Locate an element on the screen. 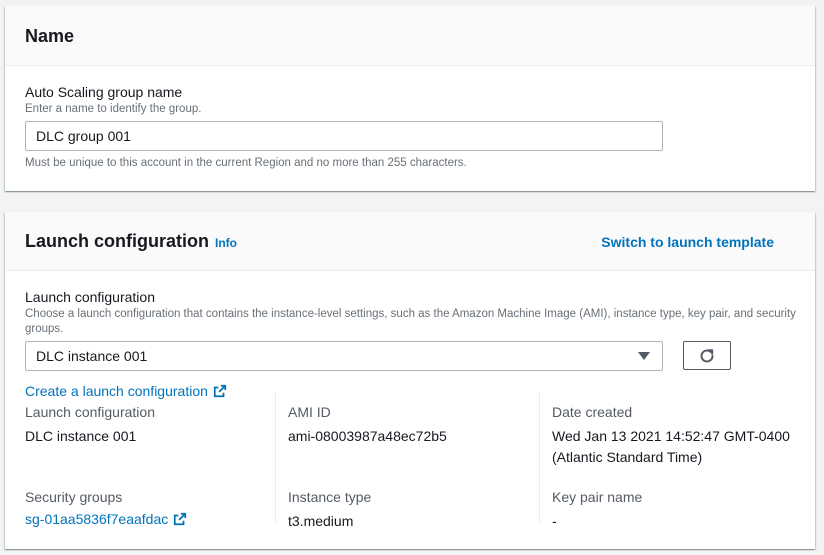  name-panel-title: Name is located at coordinates (50, 36).